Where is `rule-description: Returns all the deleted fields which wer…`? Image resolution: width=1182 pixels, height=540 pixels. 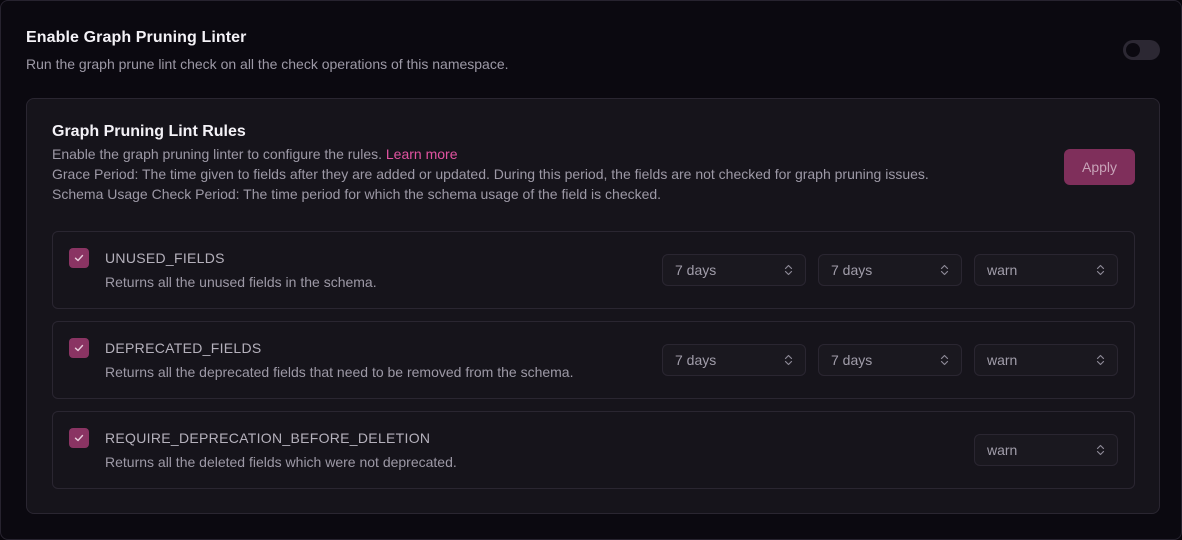 rule-description: Returns all the deleted fields which wer… is located at coordinates (281, 462).